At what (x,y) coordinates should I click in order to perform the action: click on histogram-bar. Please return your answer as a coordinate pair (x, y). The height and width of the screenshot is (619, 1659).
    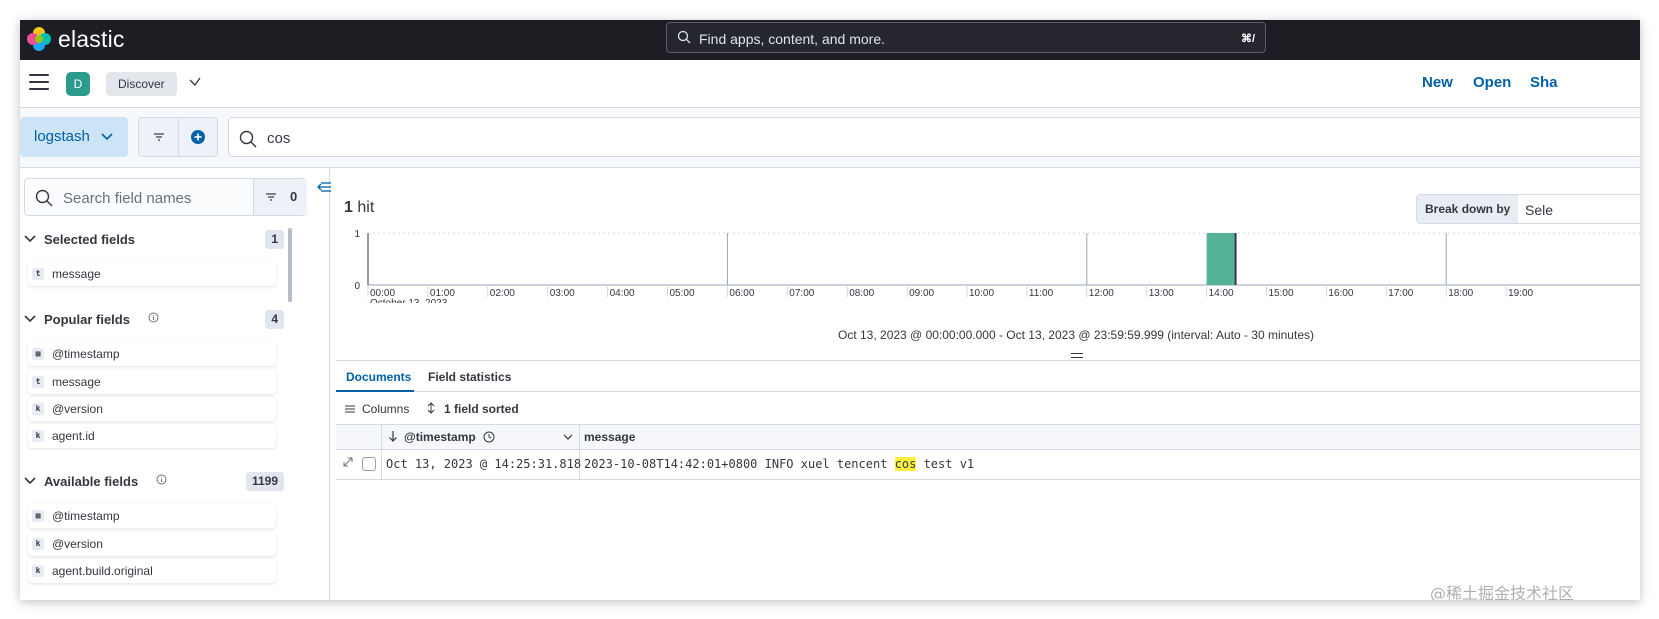
    Looking at the image, I should click on (1220, 259).